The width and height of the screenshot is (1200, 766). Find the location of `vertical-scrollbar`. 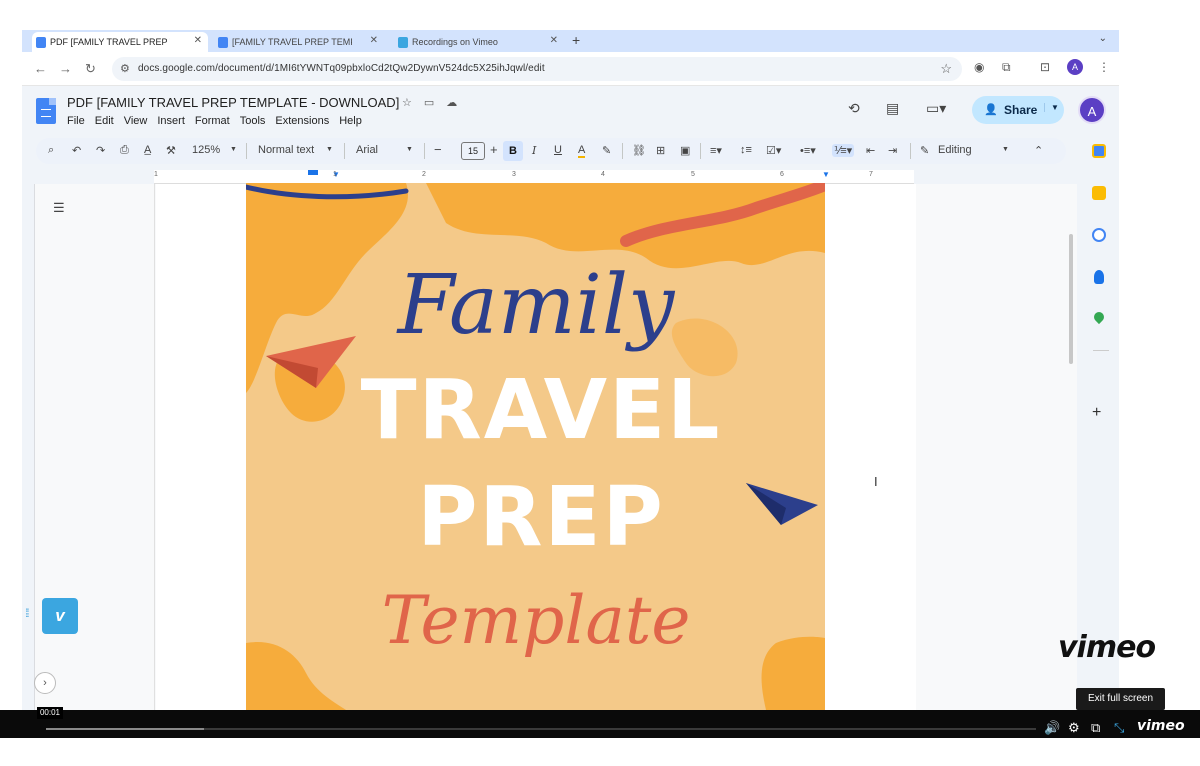

vertical-scrollbar is located at coordinates (1071, 299).